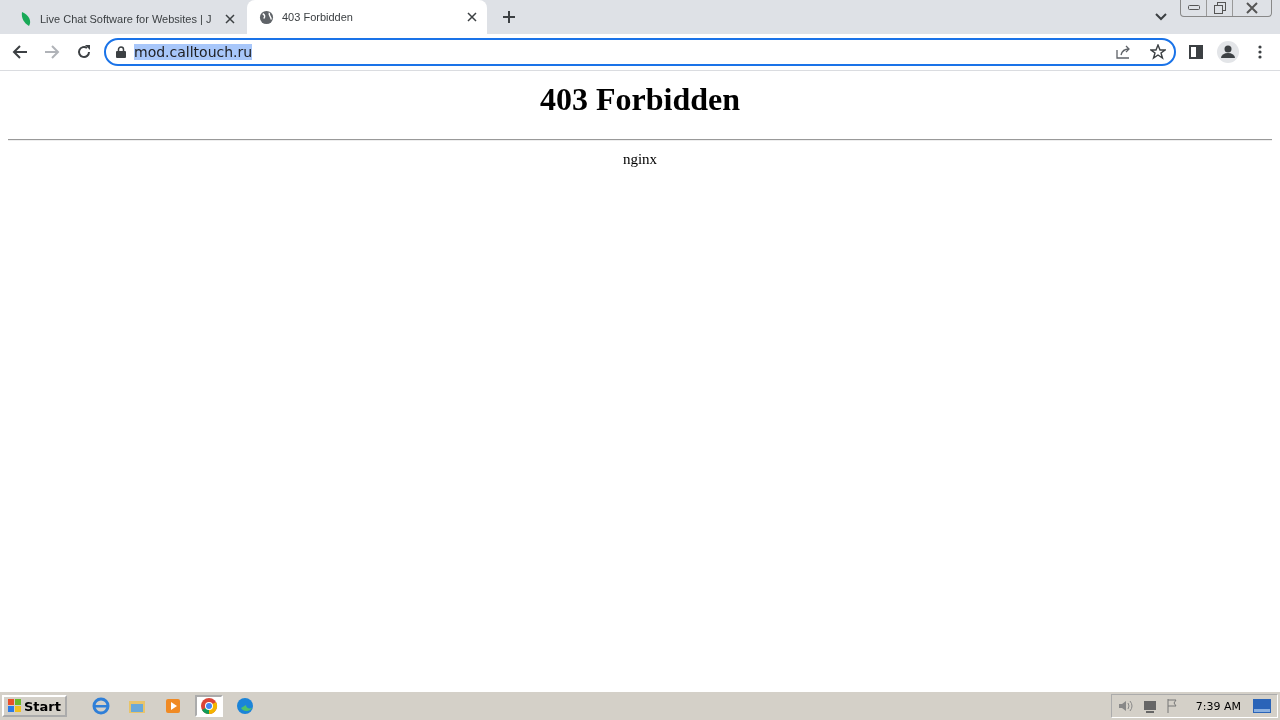 This screenshot has height=720, width=1280. What do you see at coordinates (640, 52) in the screenshot?
I see `address-bar: mod.calltouch.ru` at bounding box center [640, 52].